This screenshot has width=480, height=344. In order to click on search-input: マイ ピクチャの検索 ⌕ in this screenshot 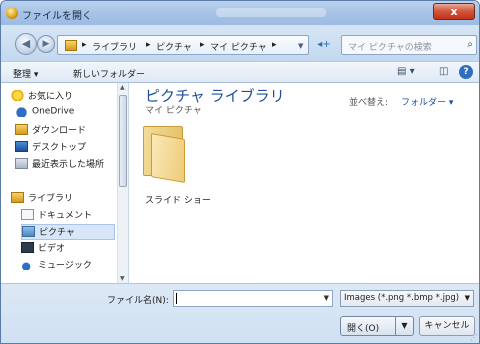, I will do `click(409, 45)`.